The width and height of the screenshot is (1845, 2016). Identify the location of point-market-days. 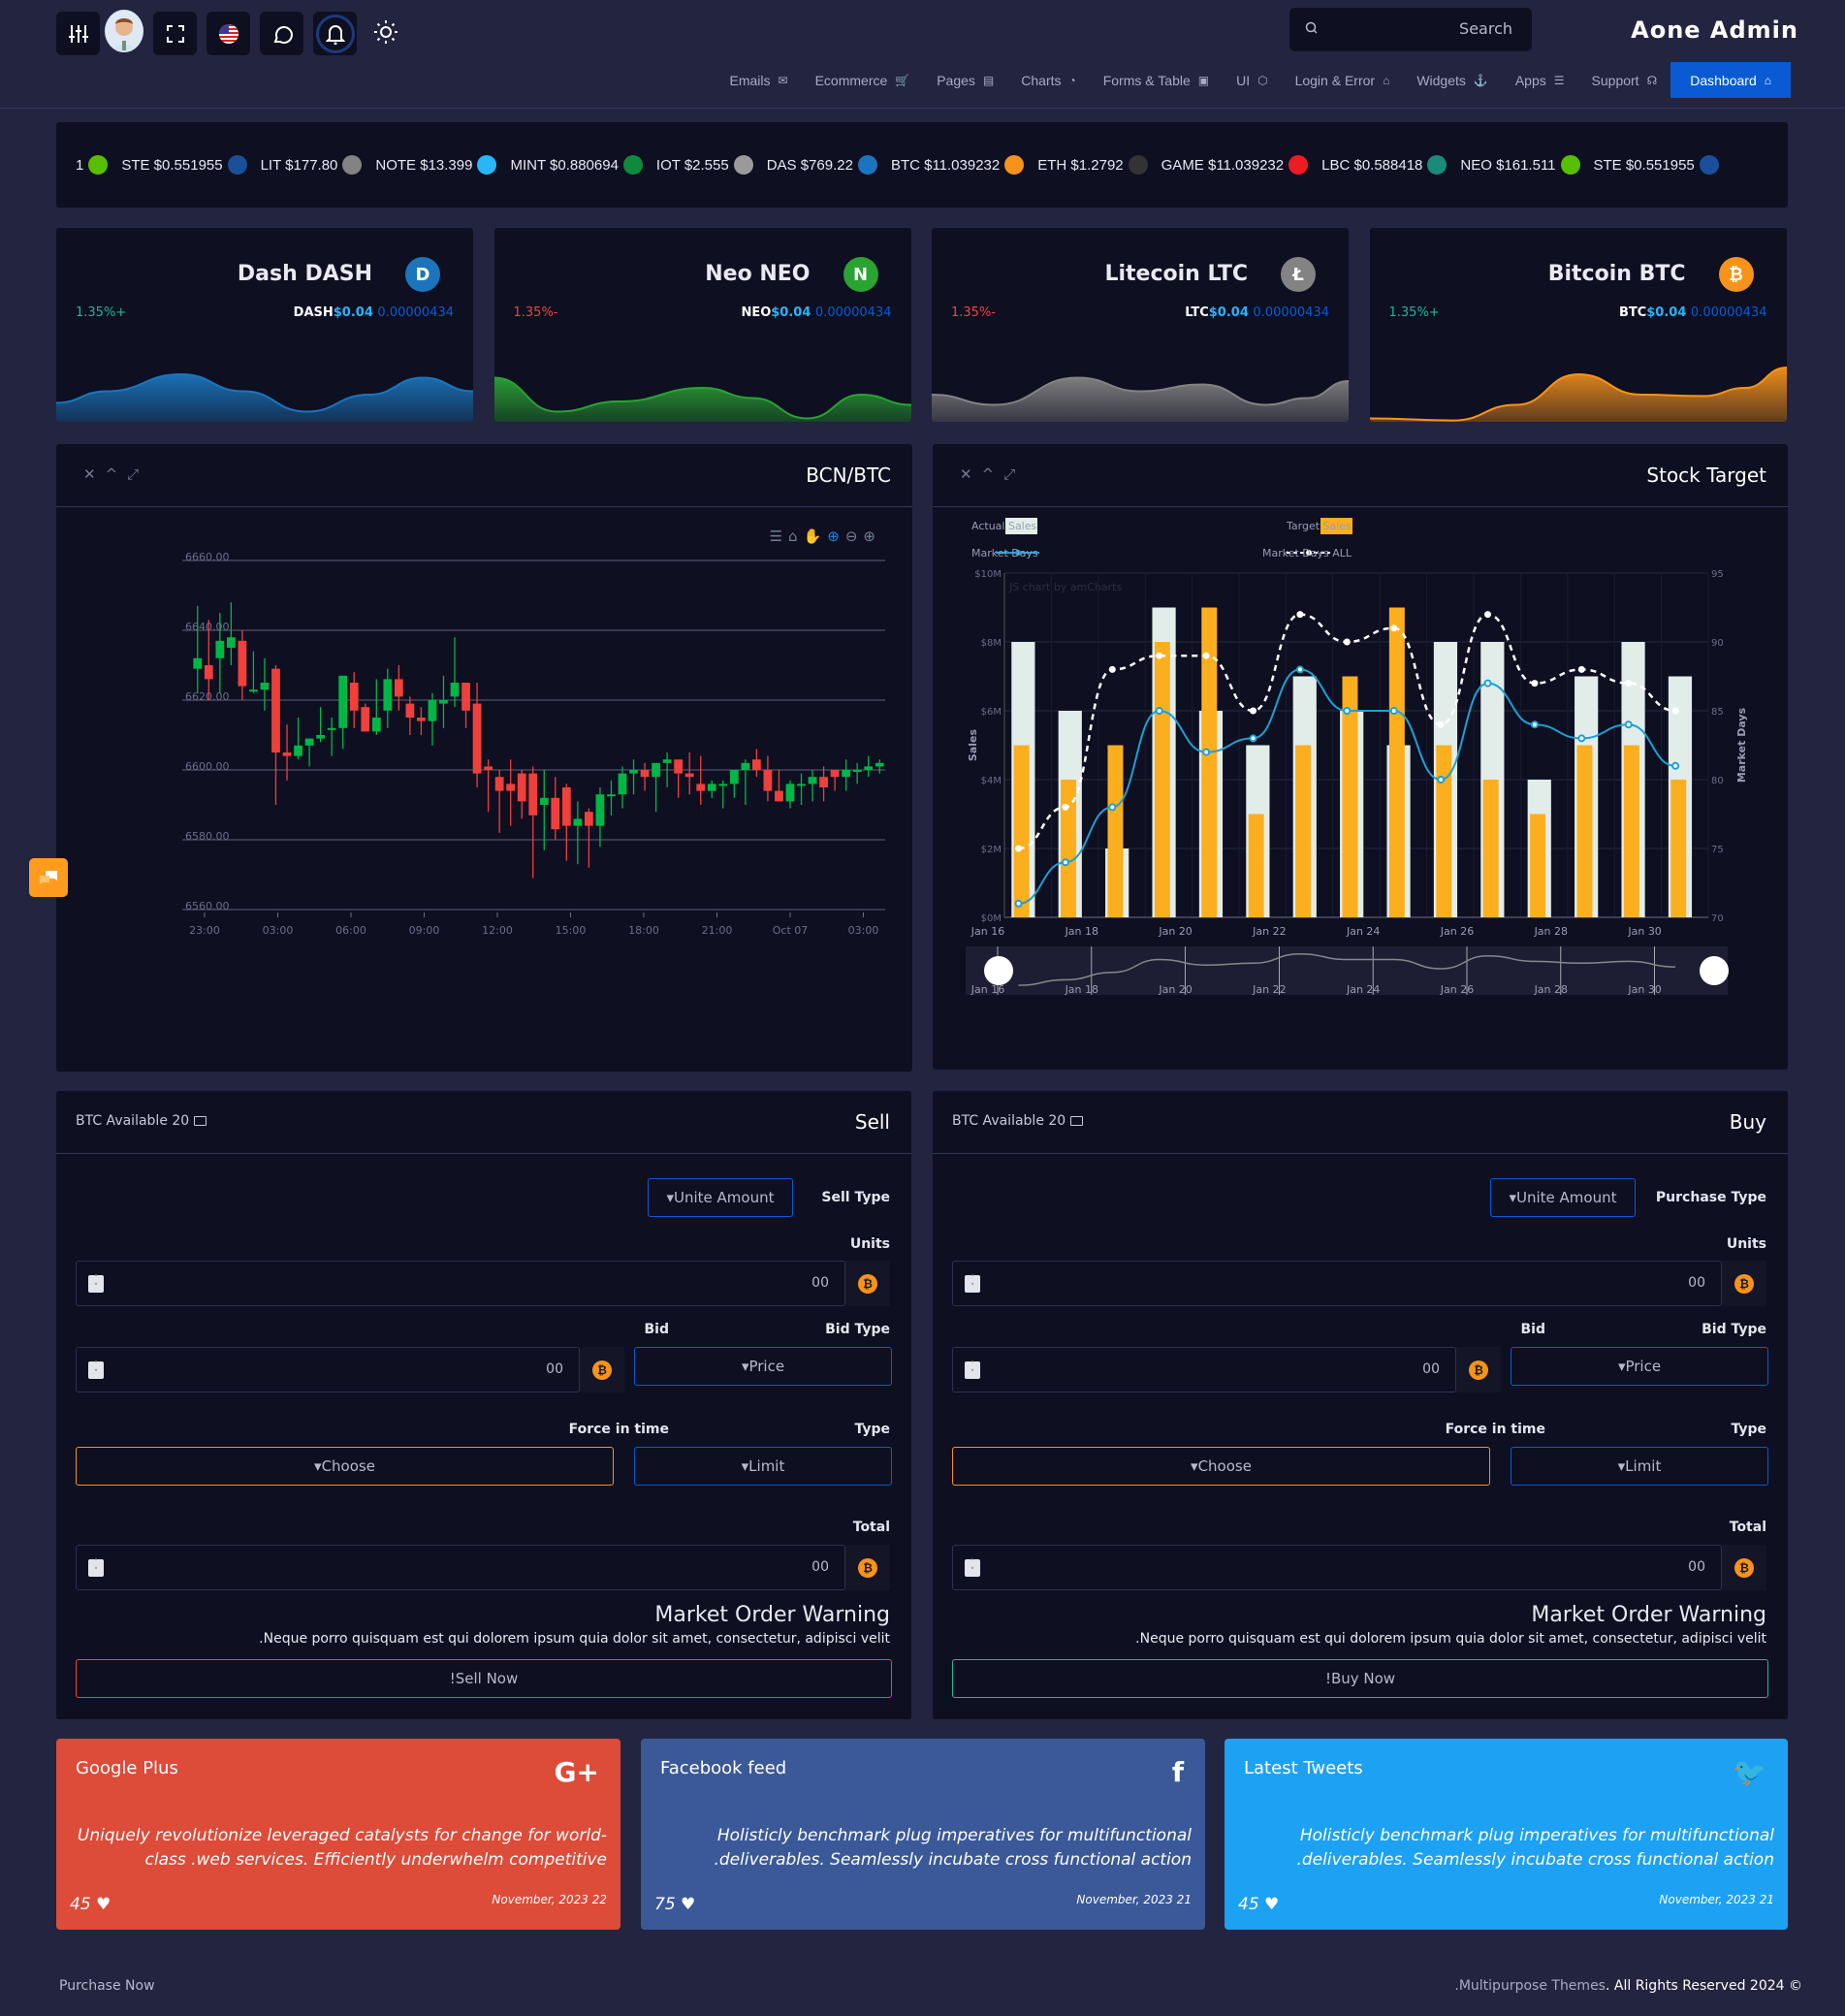
(1018, 903).